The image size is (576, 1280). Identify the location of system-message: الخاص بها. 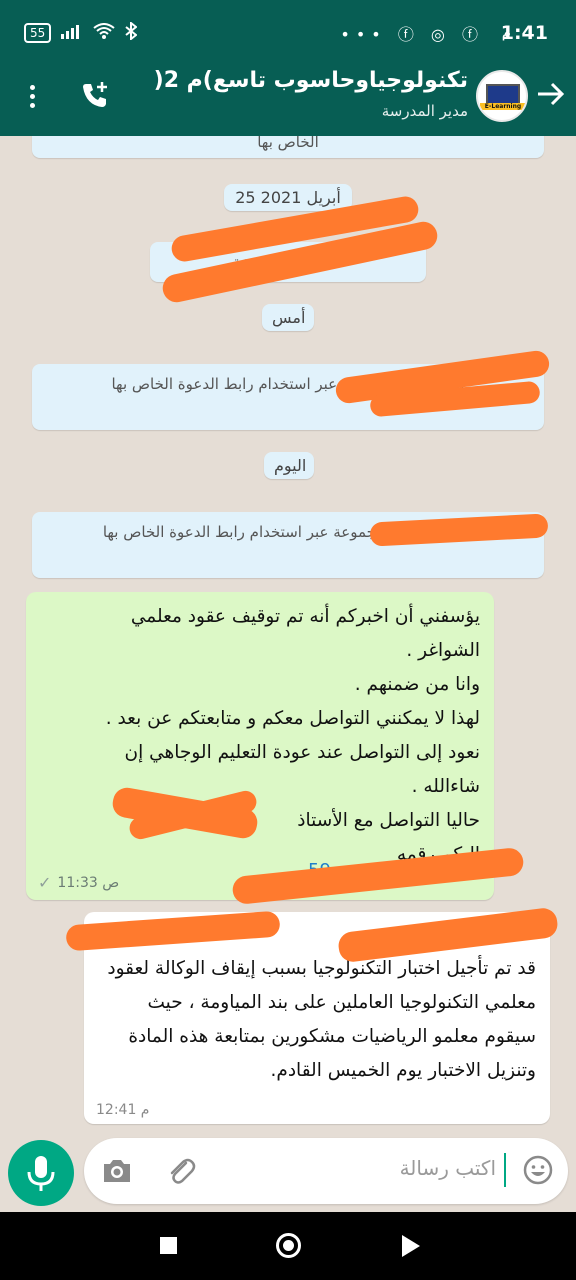
(288, 147).